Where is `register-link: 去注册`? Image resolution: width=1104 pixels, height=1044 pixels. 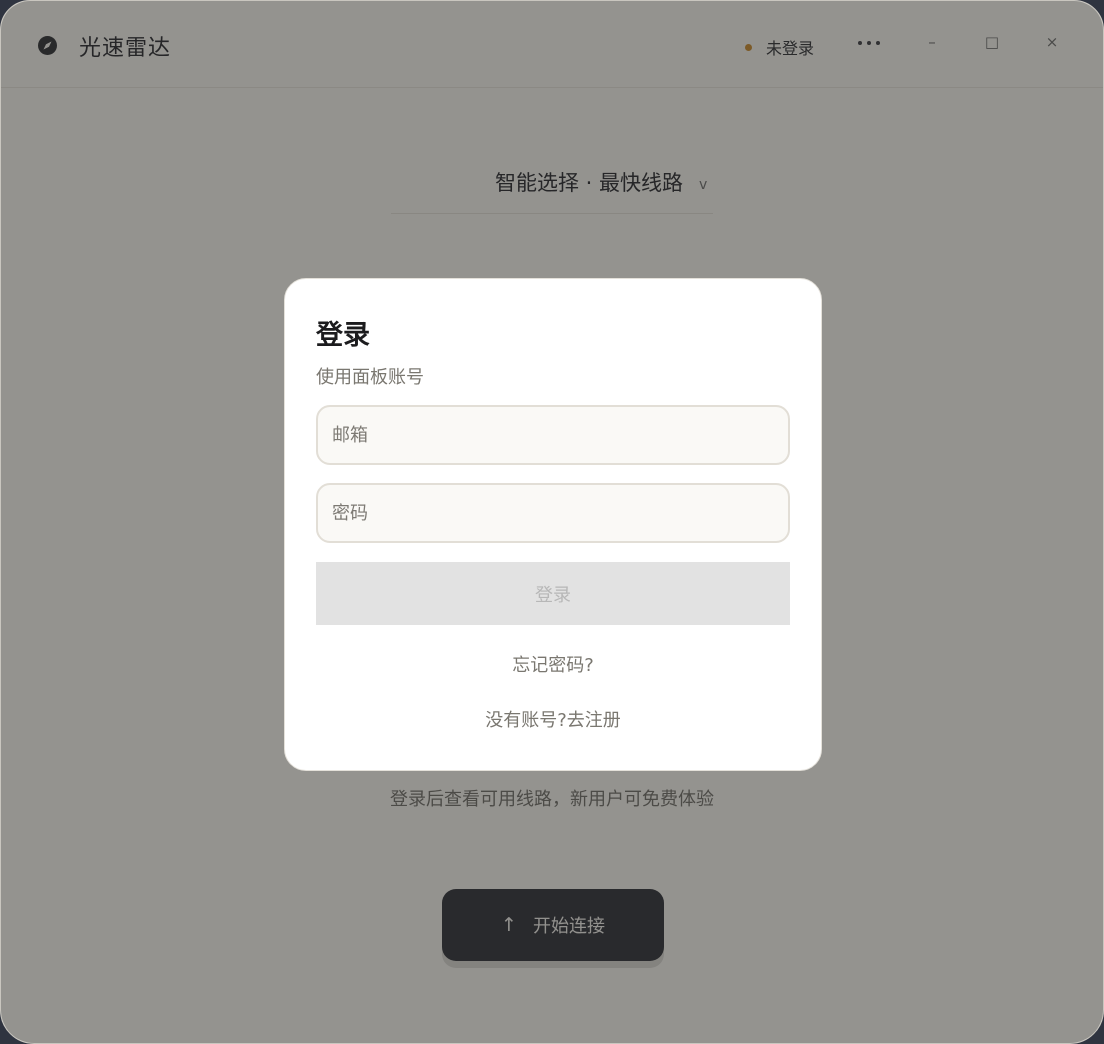 register-link: 去注册 is located at coordinates (594, 720).